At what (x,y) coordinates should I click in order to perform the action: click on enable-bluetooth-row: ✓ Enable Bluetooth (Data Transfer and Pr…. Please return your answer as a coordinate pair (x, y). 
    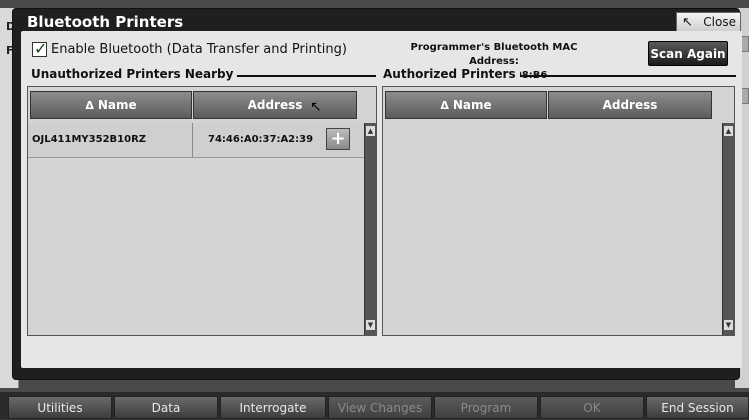
    Looking at the image, I should click on (189, 48).